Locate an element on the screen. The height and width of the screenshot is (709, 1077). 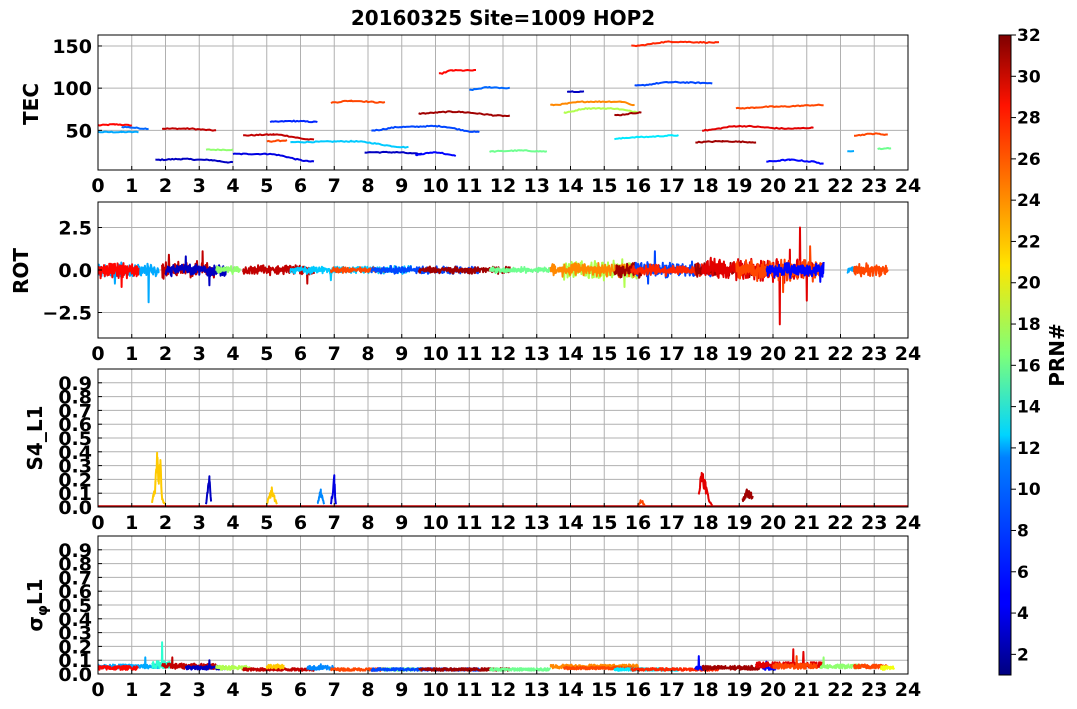
ylabel-tec: TEC is located at coordinates (31, 104).